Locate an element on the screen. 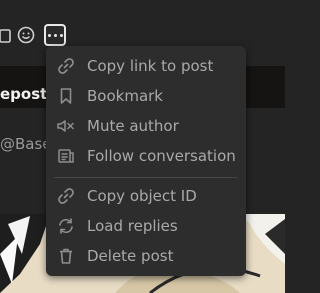 The image size is (320, 293). bookmark-icon is located at coordinates (66, 96).